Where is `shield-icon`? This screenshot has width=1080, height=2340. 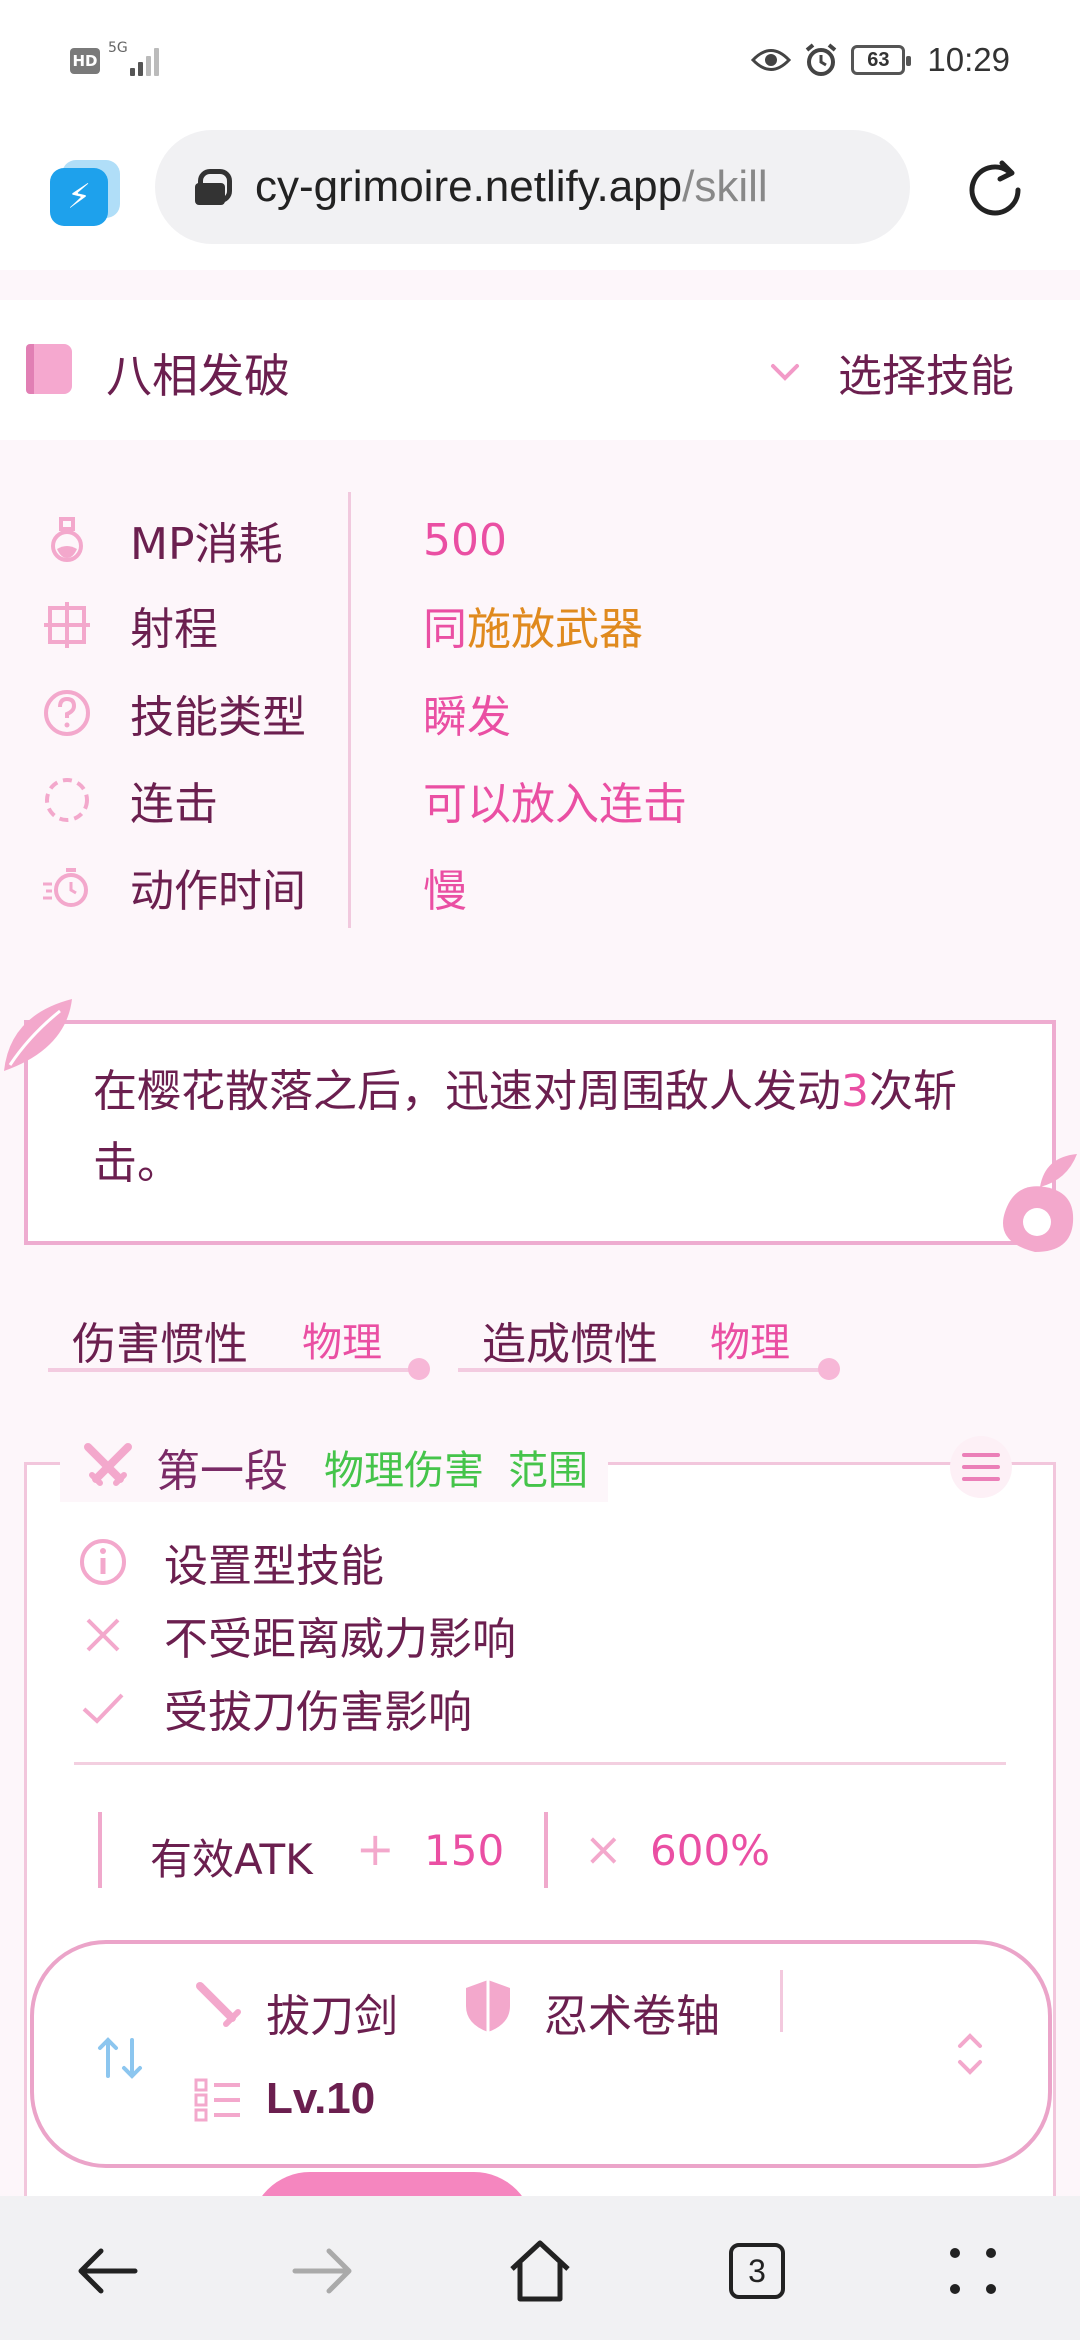 shield-icon is located at coordinates (488, 2006).